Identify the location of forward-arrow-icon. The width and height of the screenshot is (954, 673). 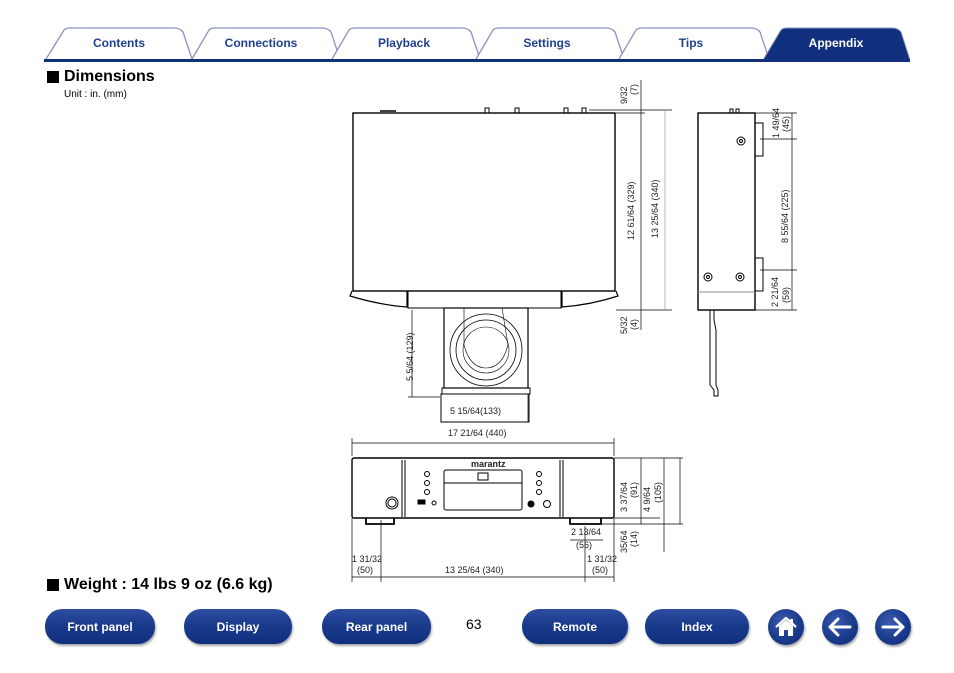
(893, 627).